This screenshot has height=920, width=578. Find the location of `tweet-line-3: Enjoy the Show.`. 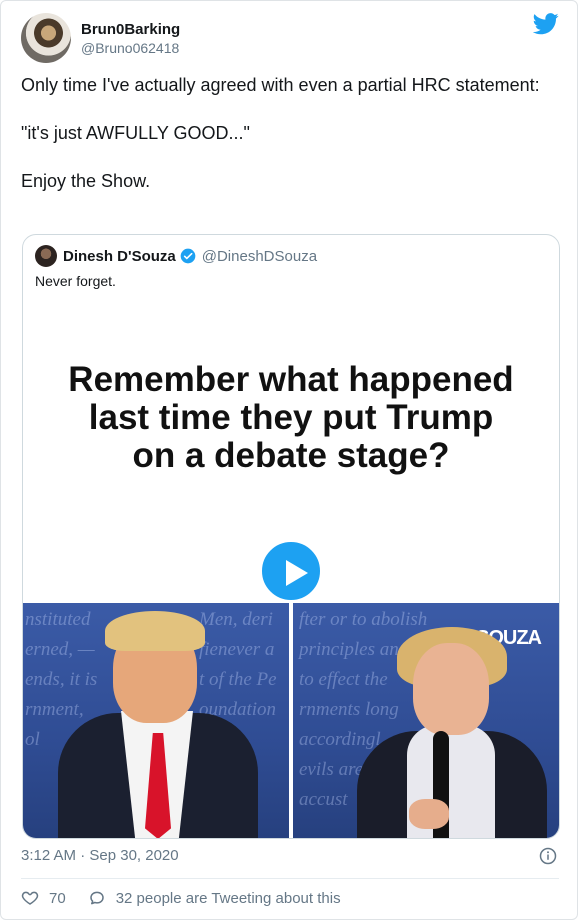

tweet-line-3: Enjoy the Show. is located at coordinates (86, 181).